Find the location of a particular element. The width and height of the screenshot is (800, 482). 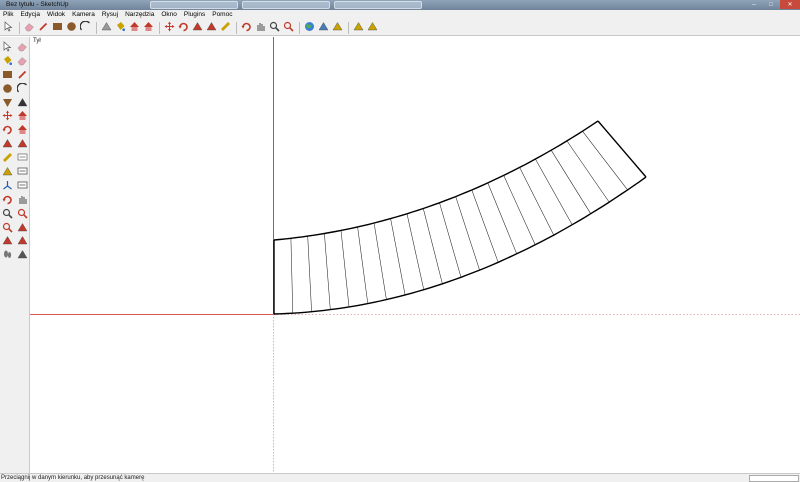

sidebar-text-button is located at coordinates (22, 172).